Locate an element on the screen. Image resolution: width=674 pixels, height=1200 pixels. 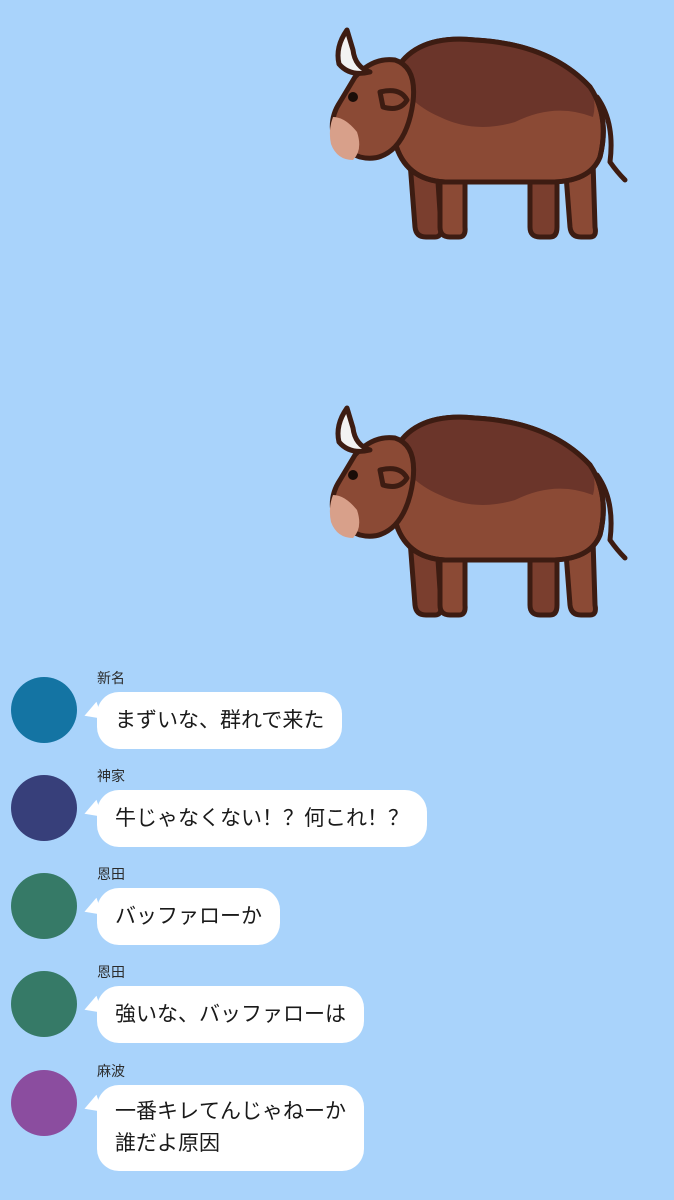
message-text: 強いな、バッファローは is located at coordinates (230, 1014).